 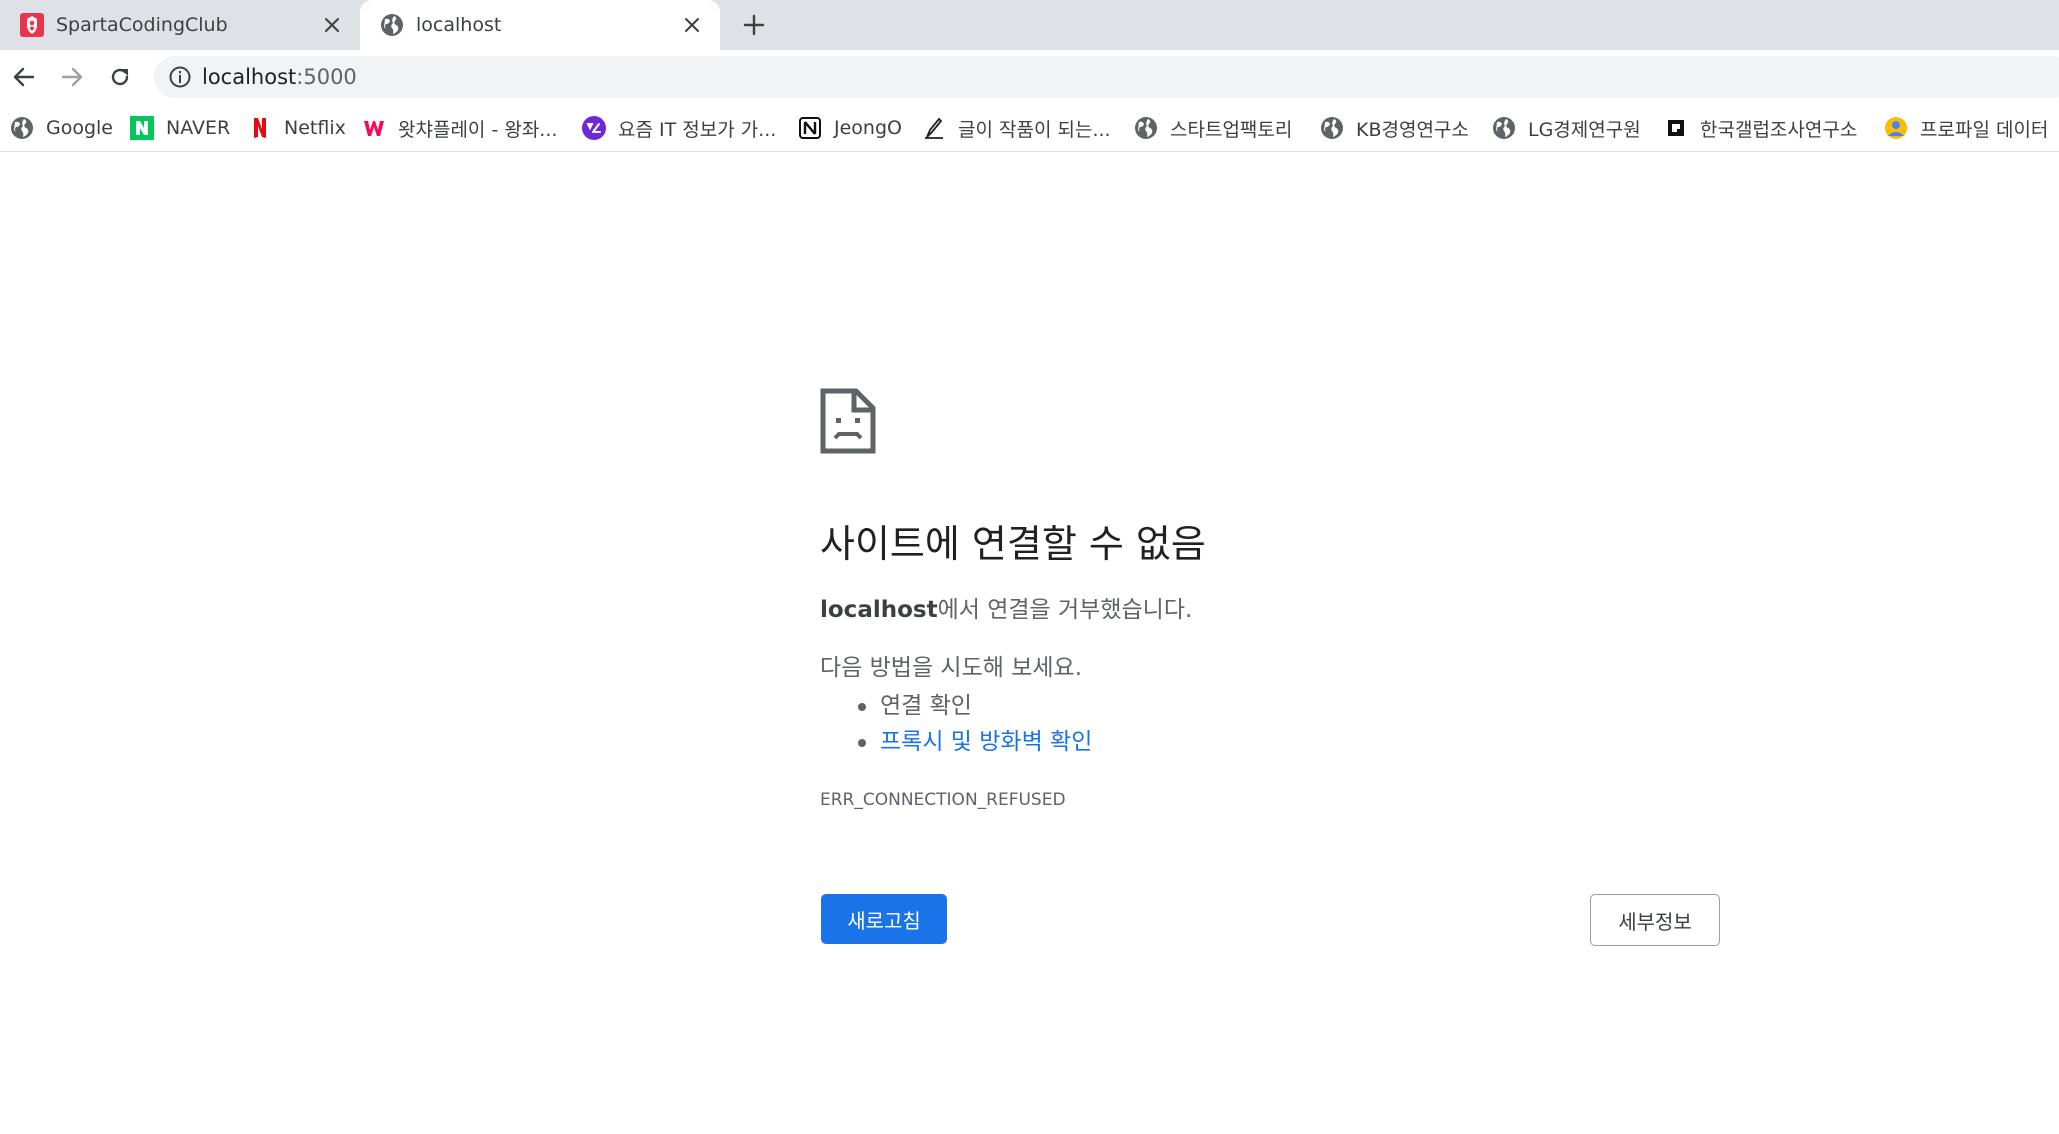 What do you see at coordinates (80, 128) in the screenshot?
I see `bookmark-label: Google` at bounding box center [80, 128].